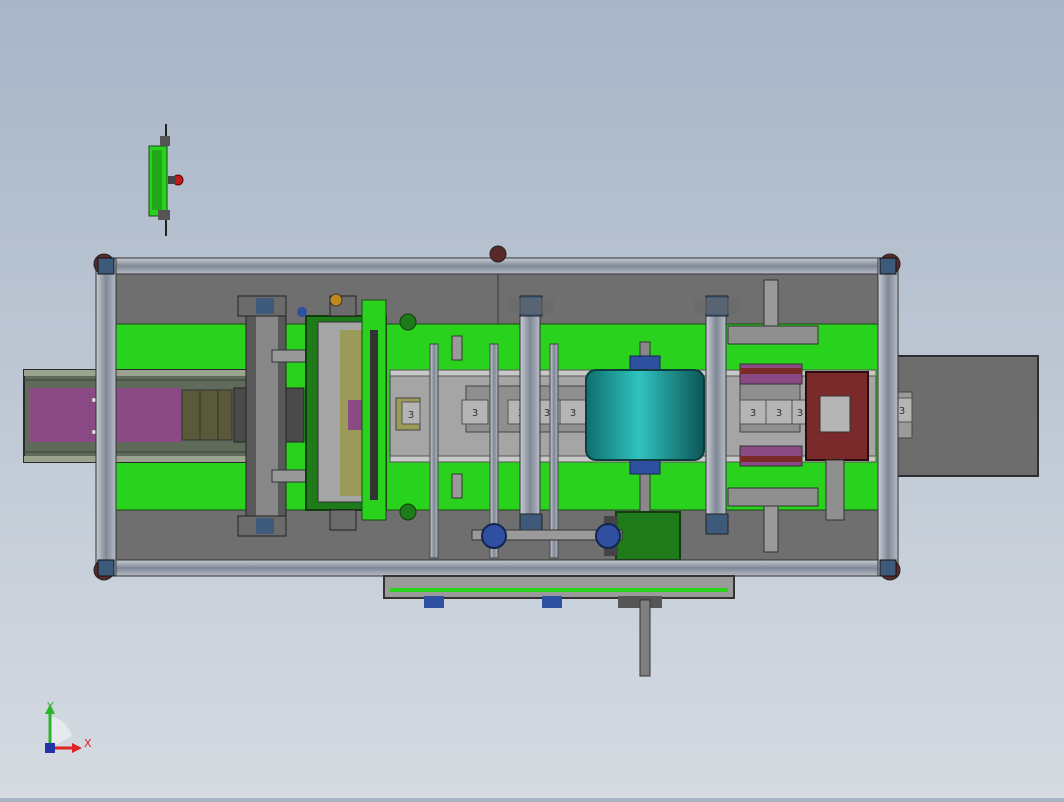  Describe the element at coordinates (68, 726) in the screenshot. I see `coordinate-triad-icon: Y X` at that location.